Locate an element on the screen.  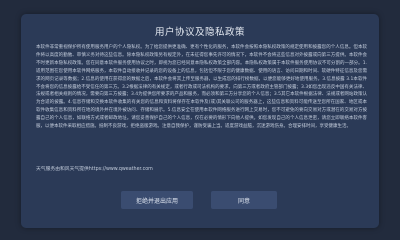
reject-and-exit-button: 拒绝并退出应用 is located at coordinates (157, 200).